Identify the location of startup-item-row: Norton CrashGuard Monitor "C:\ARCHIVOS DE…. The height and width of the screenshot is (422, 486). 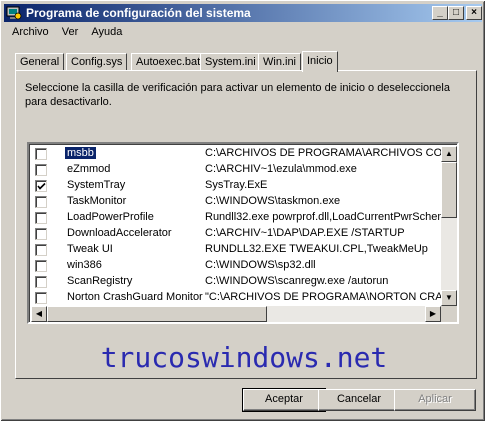
(236, 298).